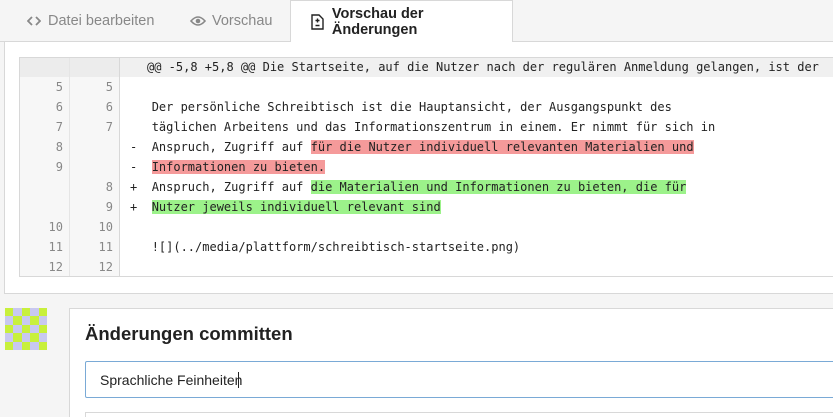 Image resolution: width=833 pixels, height=417 pixels. What do you see at coordinates (45, 247) in the screenshot?
I see `old-line-number: 11` at bounding box center [45, 247].